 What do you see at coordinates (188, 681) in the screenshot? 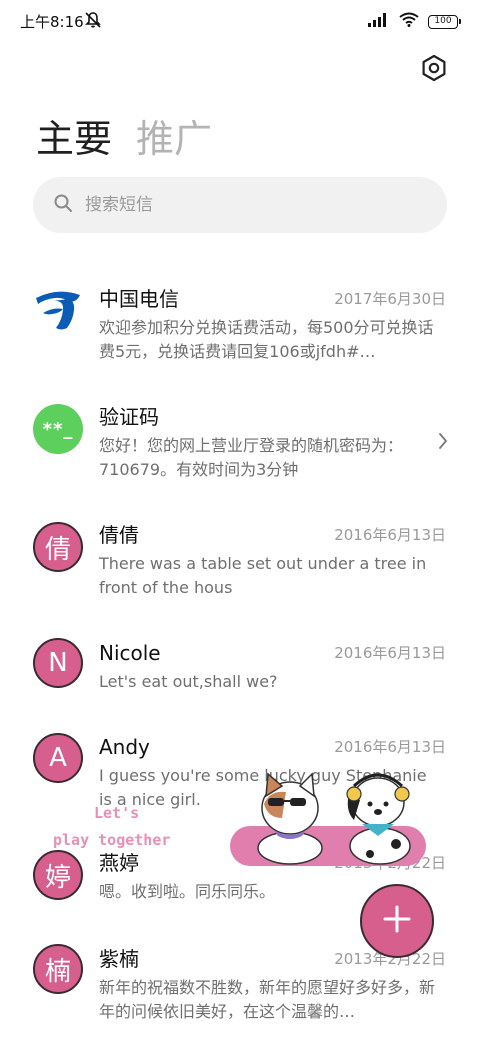
I see `message-preview: Let's eat out,shall we?` at bounding box center [188, 681].